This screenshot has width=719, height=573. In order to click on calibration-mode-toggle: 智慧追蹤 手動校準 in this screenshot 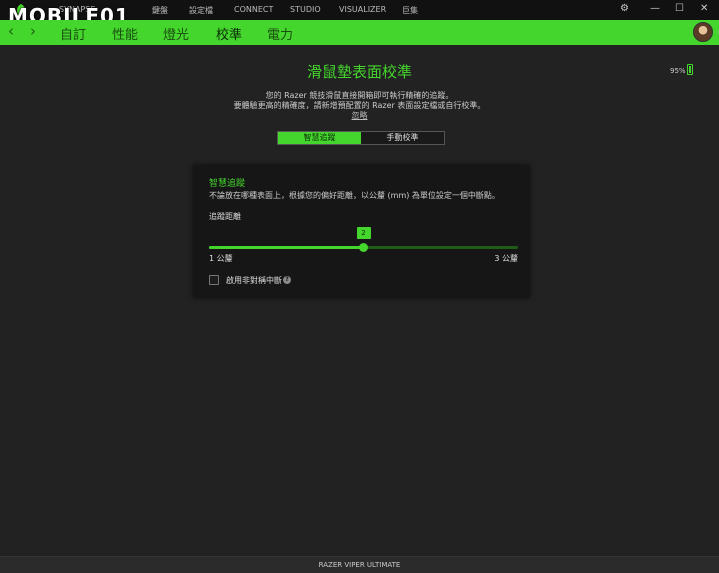, I will do `click(361, 138)`.